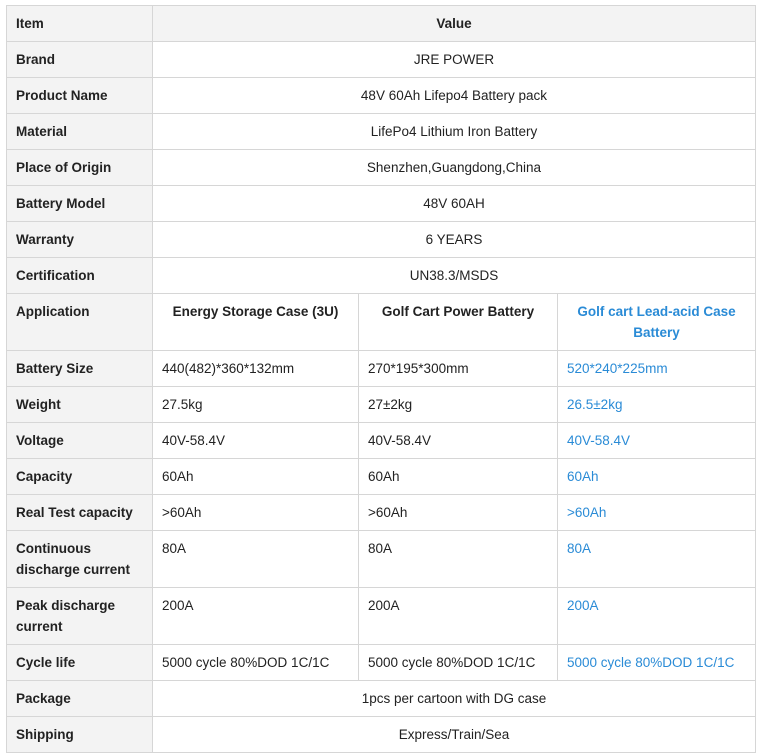  I want to click on table-row: Peak discharge current 200A 200A 200A, so click(381, 616).